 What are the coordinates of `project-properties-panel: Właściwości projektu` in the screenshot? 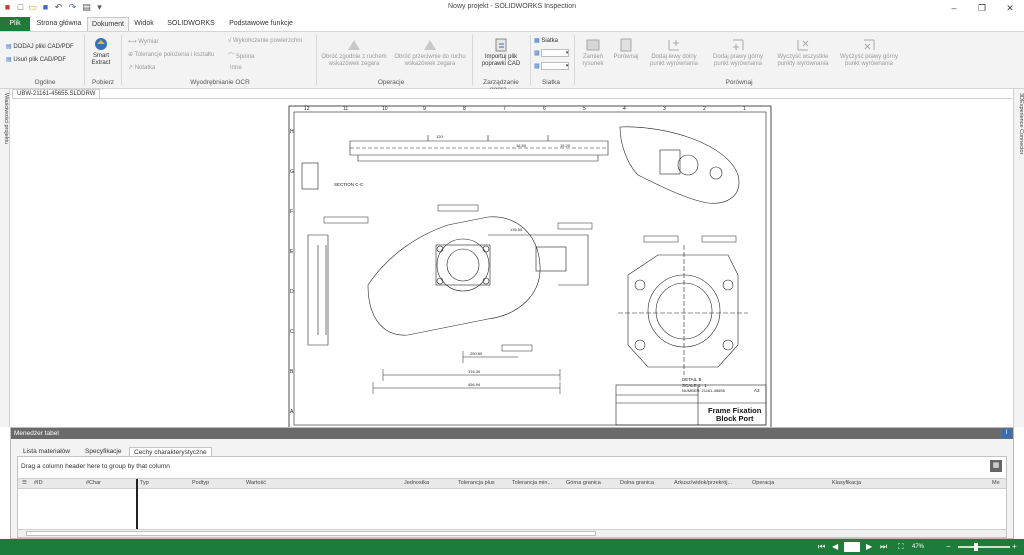 It's located at (5, 258).